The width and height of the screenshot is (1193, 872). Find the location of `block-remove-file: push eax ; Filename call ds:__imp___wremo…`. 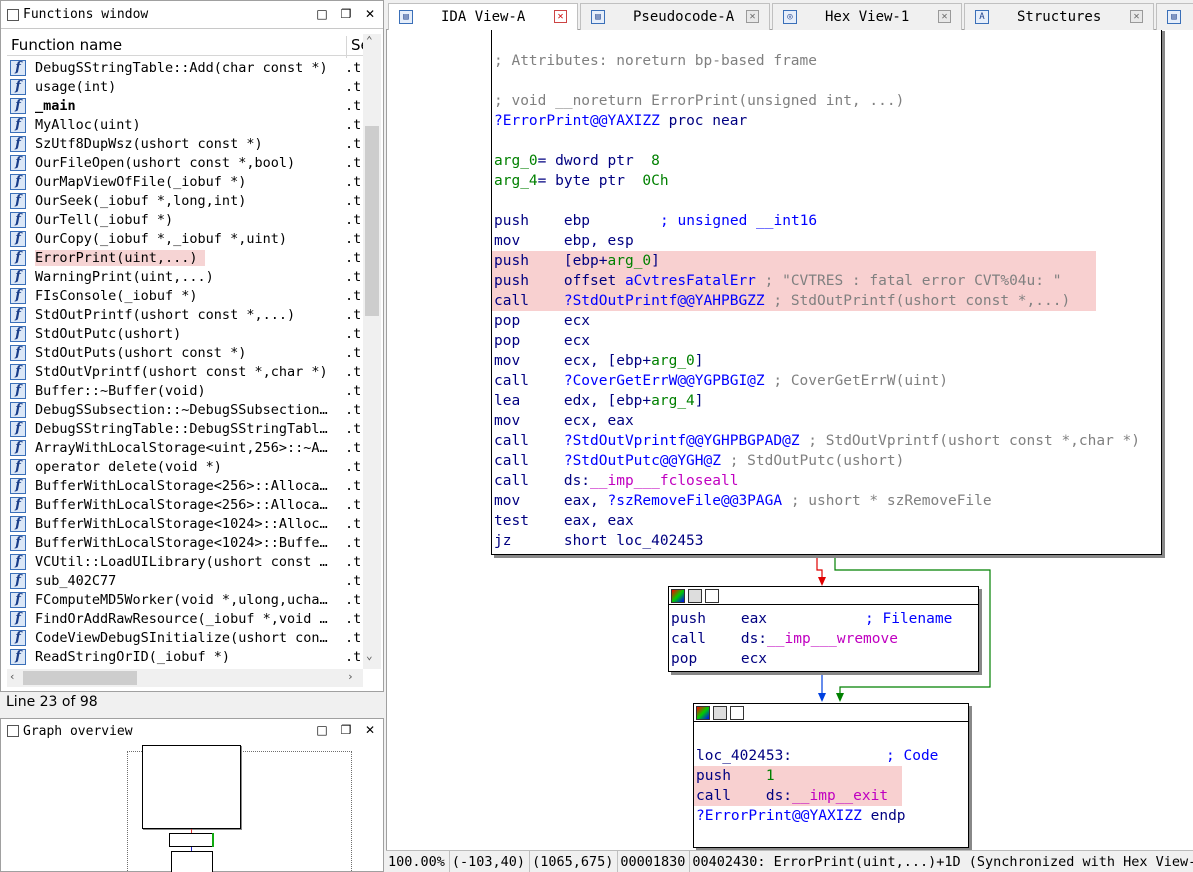

block-remove-file: push eax ; Filename call ds:__imp___wremo… is located at coordinates (823, 629).